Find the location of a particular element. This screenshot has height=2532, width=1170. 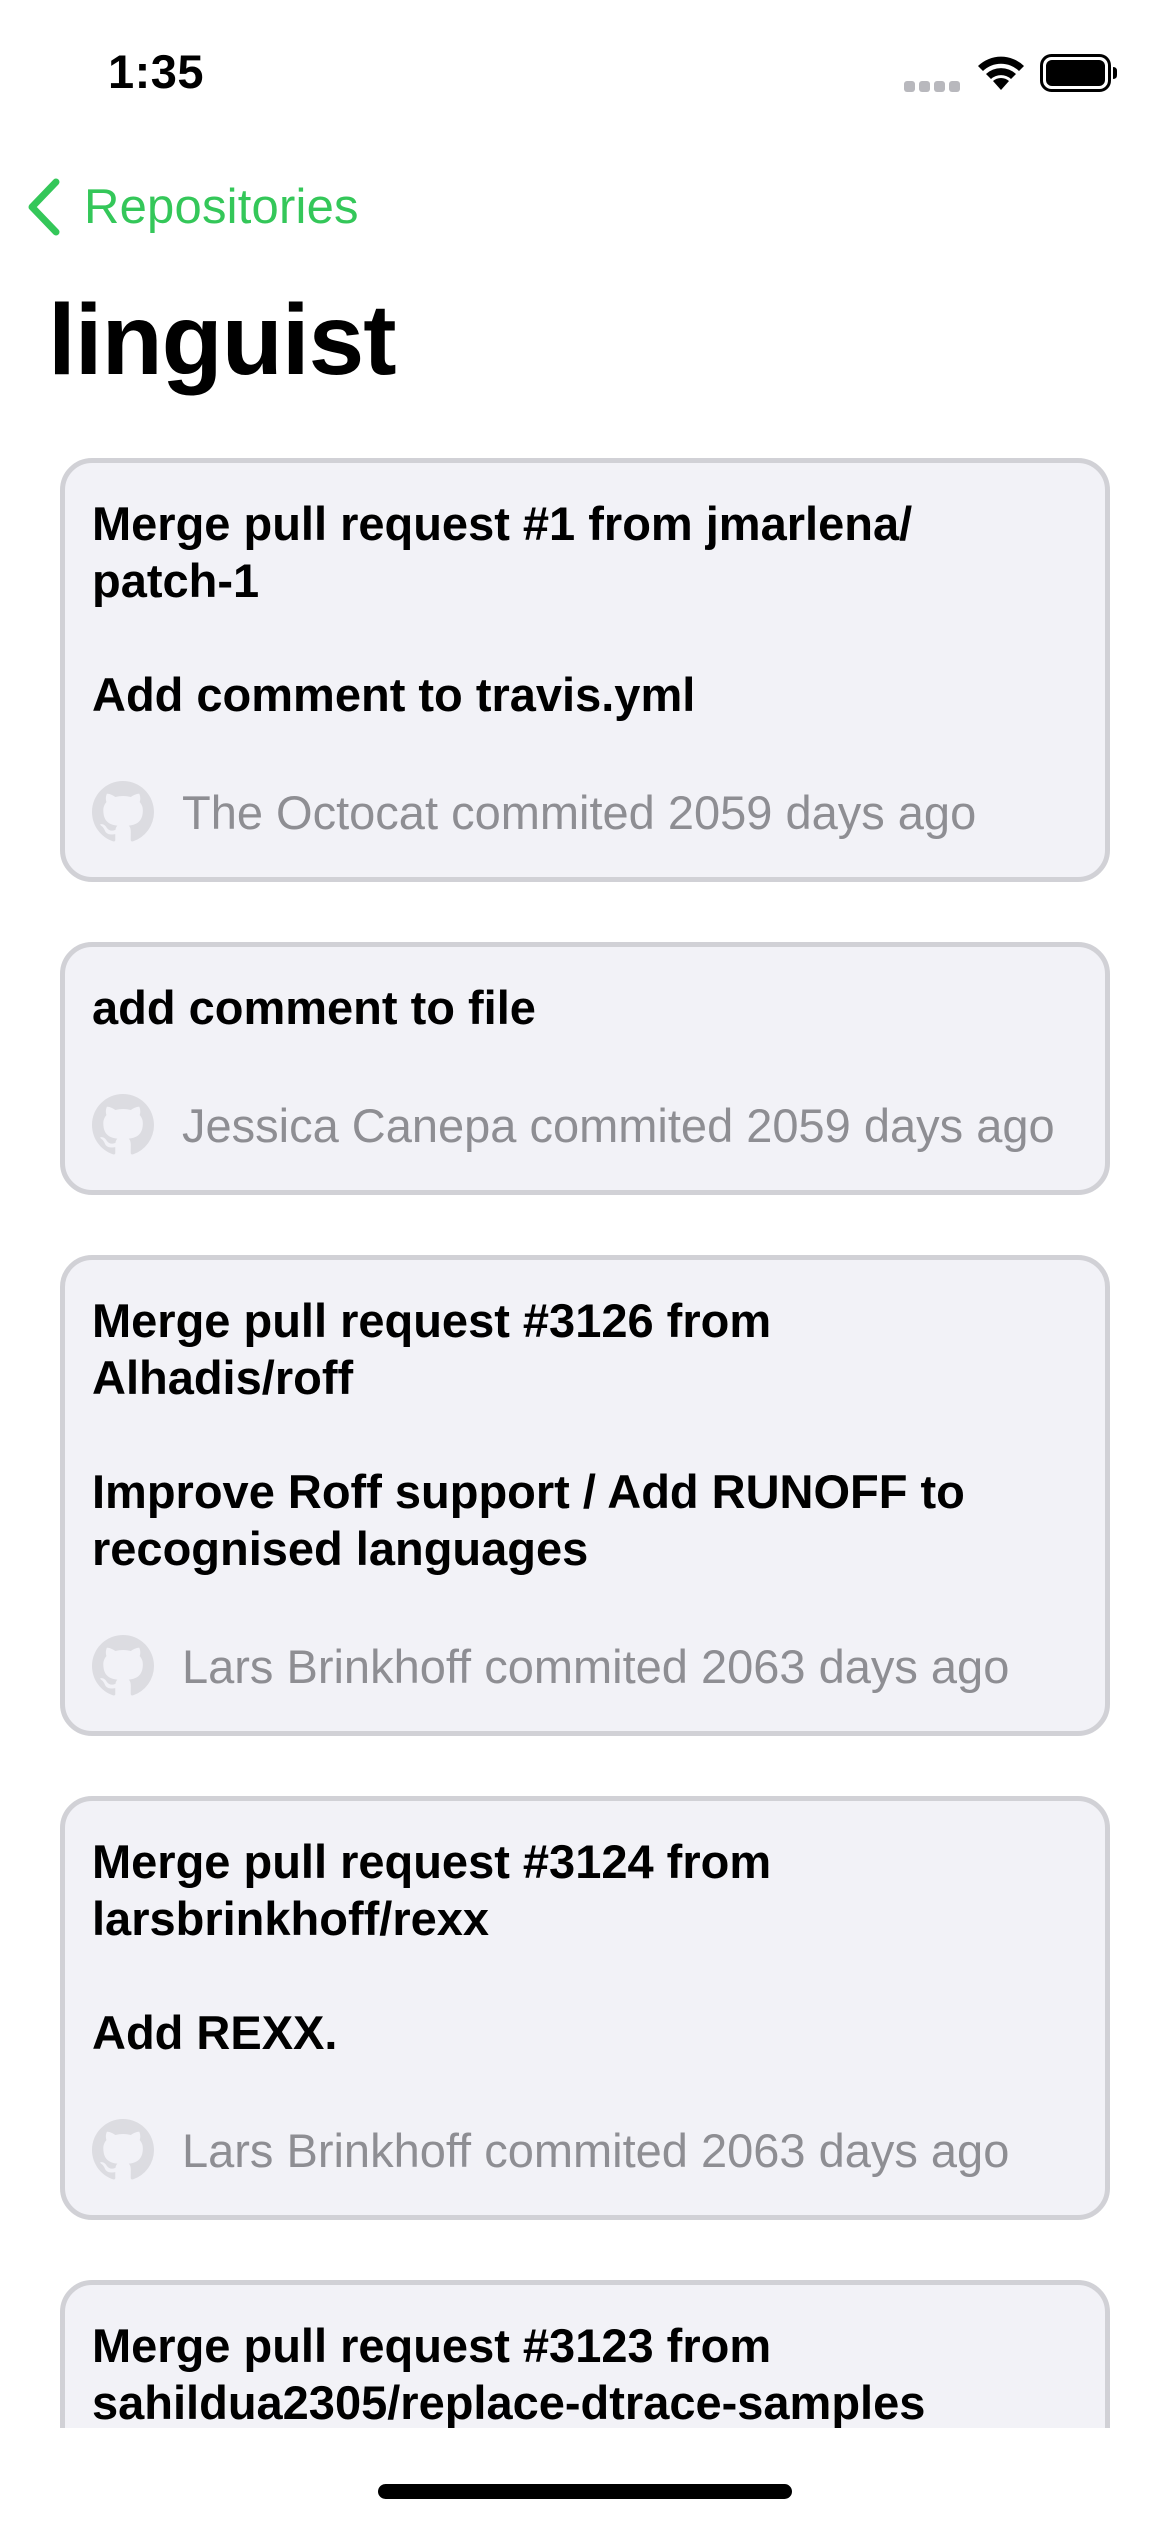

commit-footer: The Octocat commited 2059 days ago is located at coordinates (584, 812).